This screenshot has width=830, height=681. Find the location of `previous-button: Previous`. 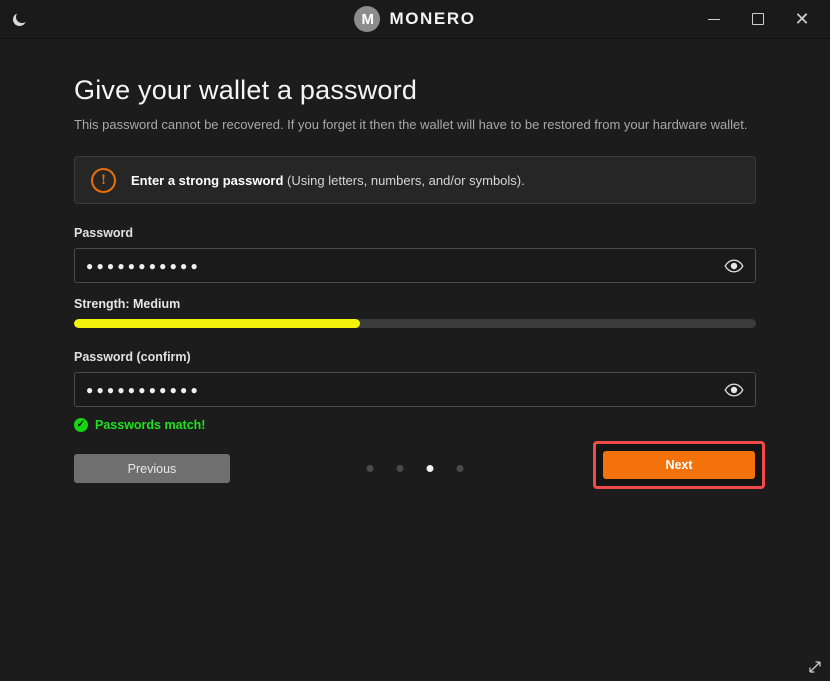

previous-button: Previous is located at coordinates (152, 468).